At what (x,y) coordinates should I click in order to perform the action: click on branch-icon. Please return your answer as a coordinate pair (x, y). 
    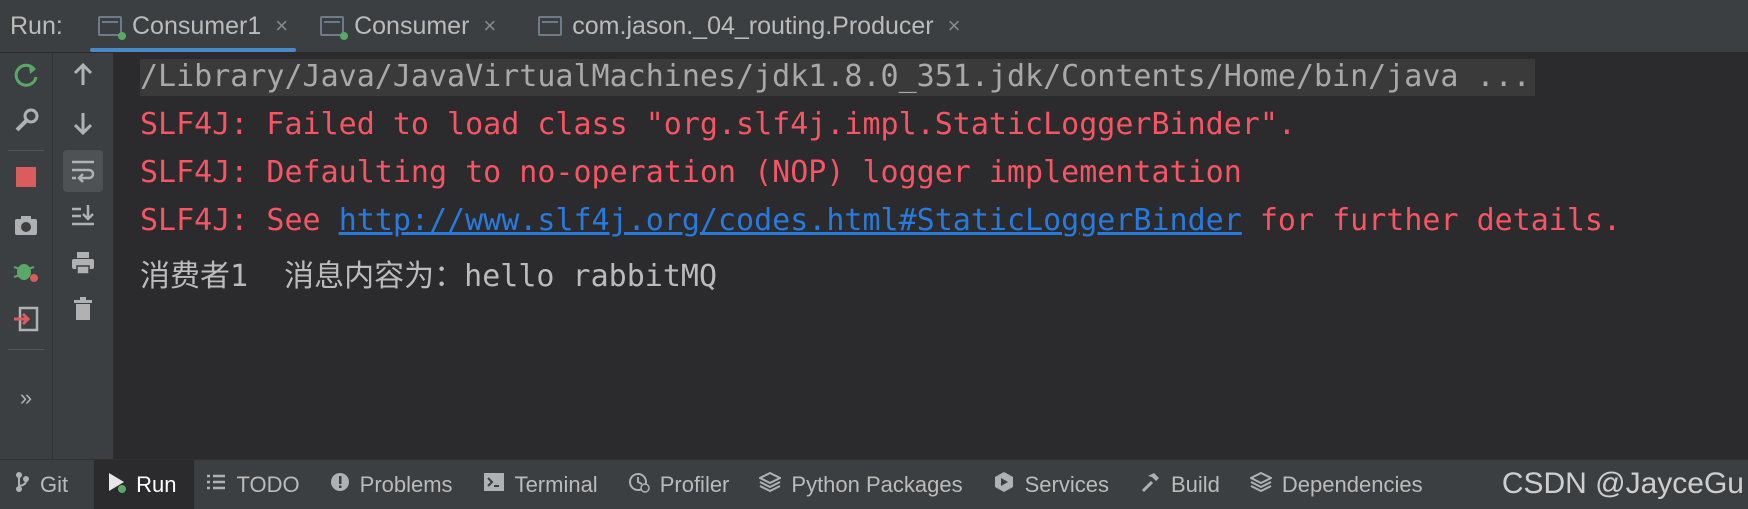
    Looking at the image, I should click on (22, 485).